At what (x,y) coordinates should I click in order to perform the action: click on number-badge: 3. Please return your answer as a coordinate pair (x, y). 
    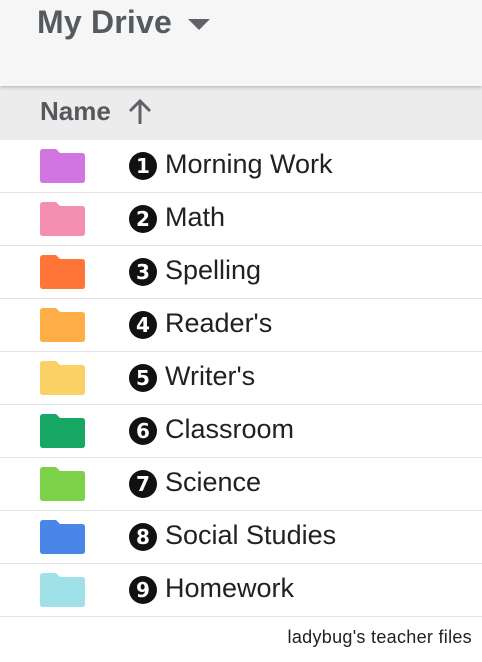
    Looking at the image, I should click on (143, 272).